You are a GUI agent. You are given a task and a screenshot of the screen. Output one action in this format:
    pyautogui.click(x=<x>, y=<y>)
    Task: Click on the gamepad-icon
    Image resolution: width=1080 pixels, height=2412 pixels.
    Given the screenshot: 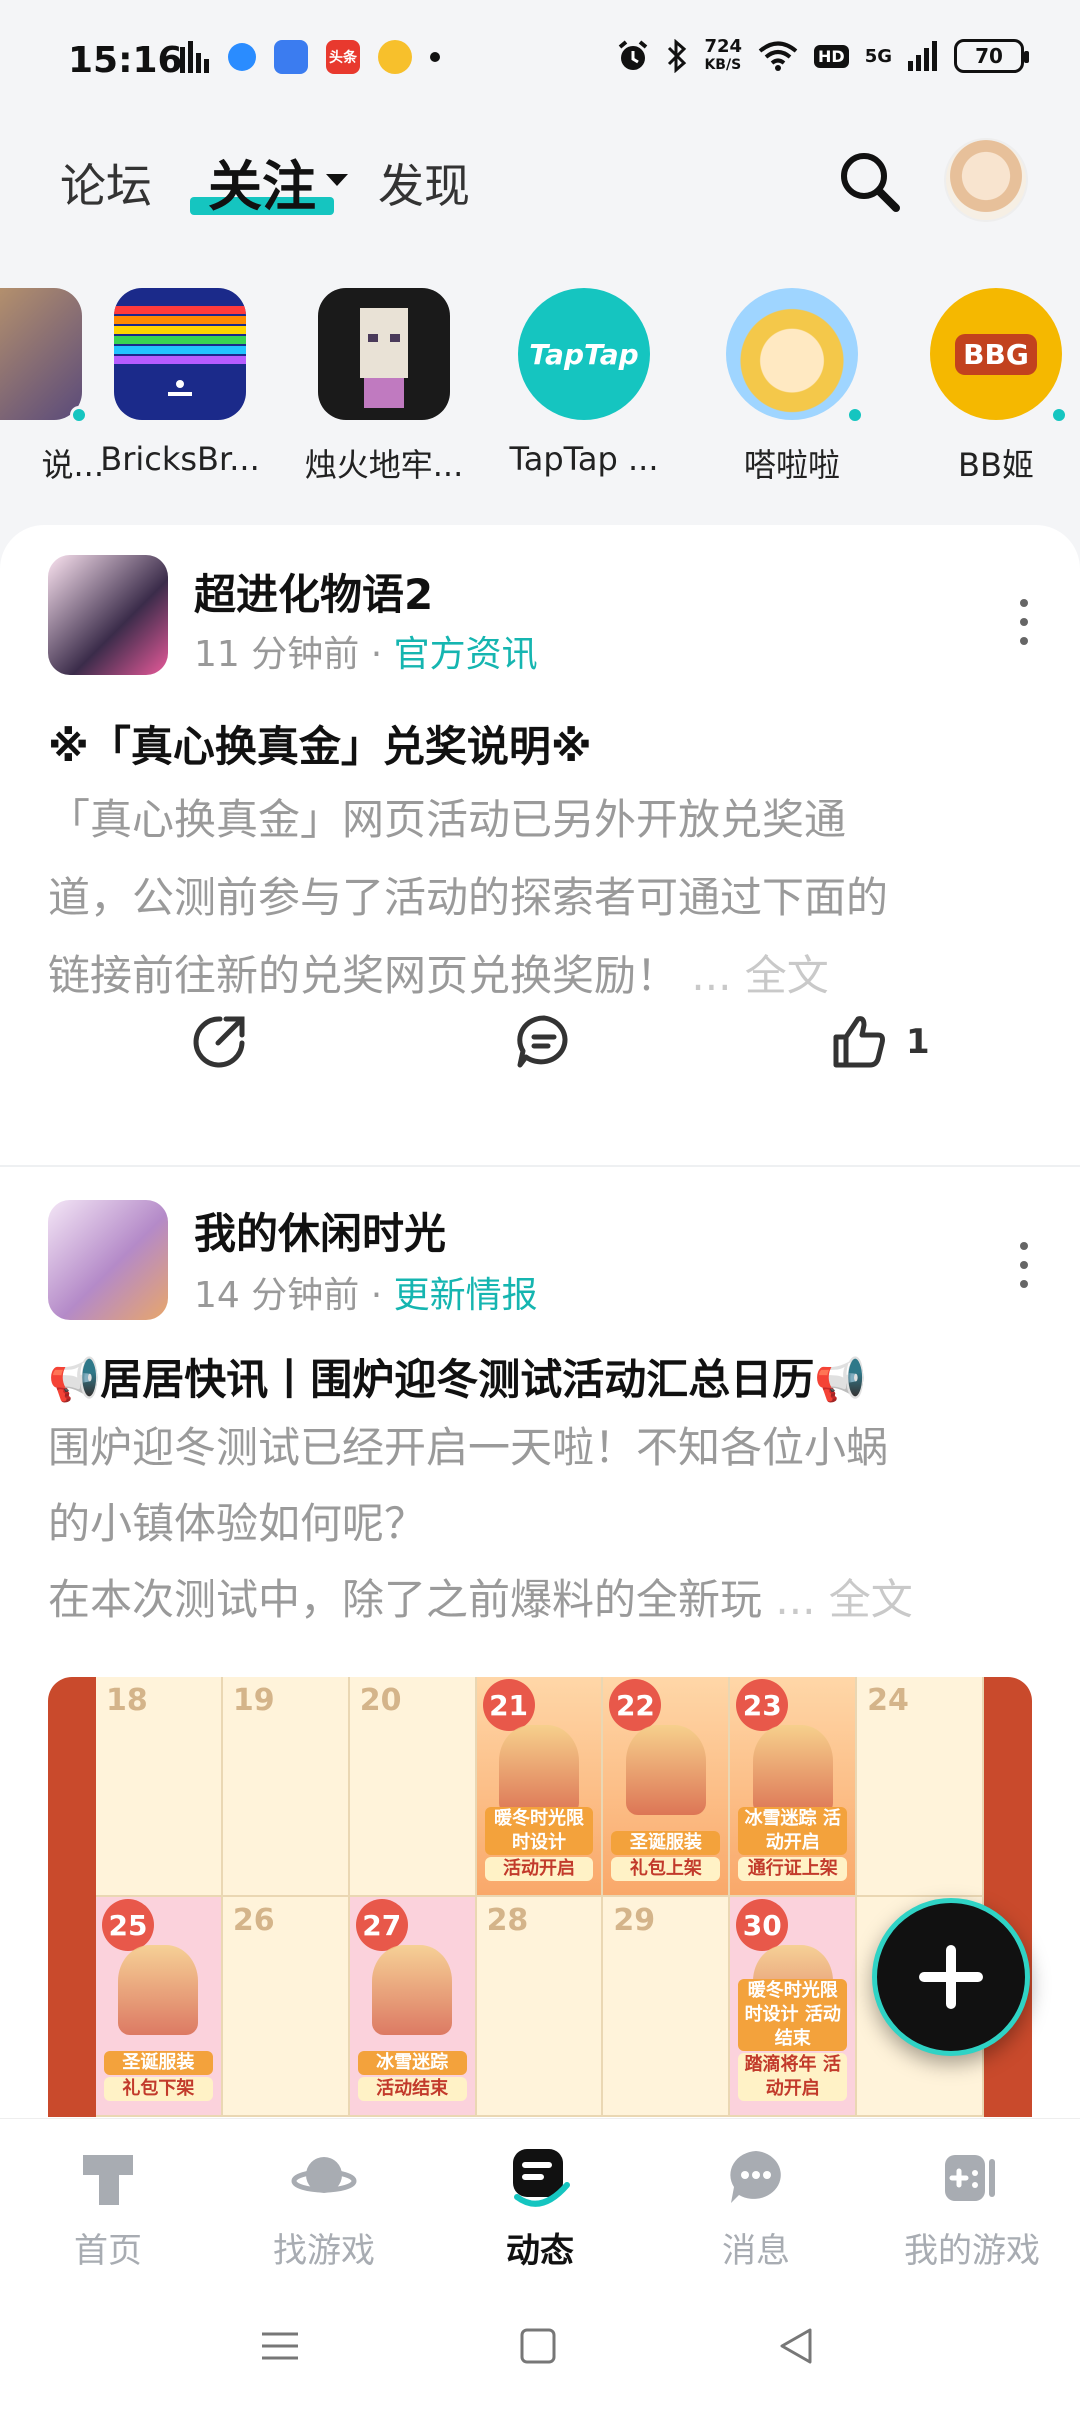 What is the action you would take?
    pyautogui.click(x=970, y=2178)
    